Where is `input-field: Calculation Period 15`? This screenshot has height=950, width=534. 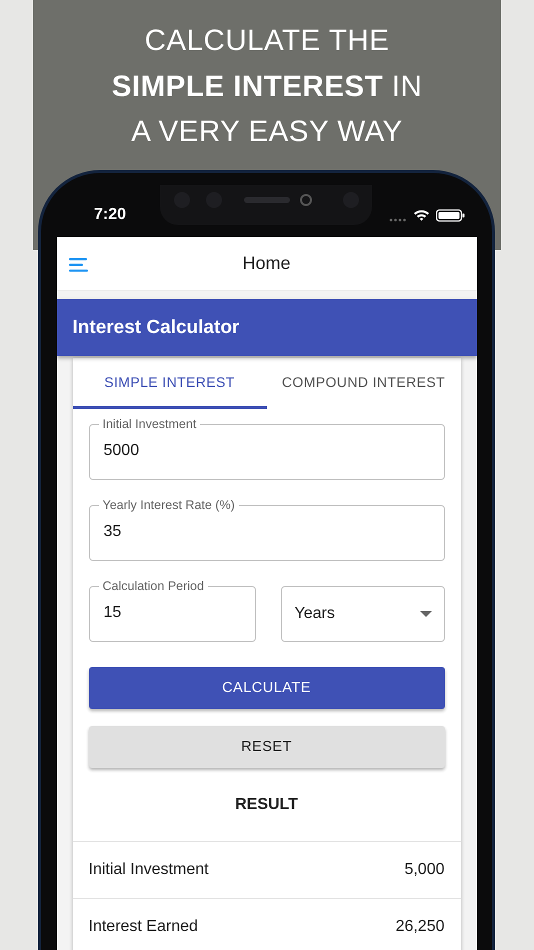 input-field: Calculation Period 15 is located at coordinates (172, 610).